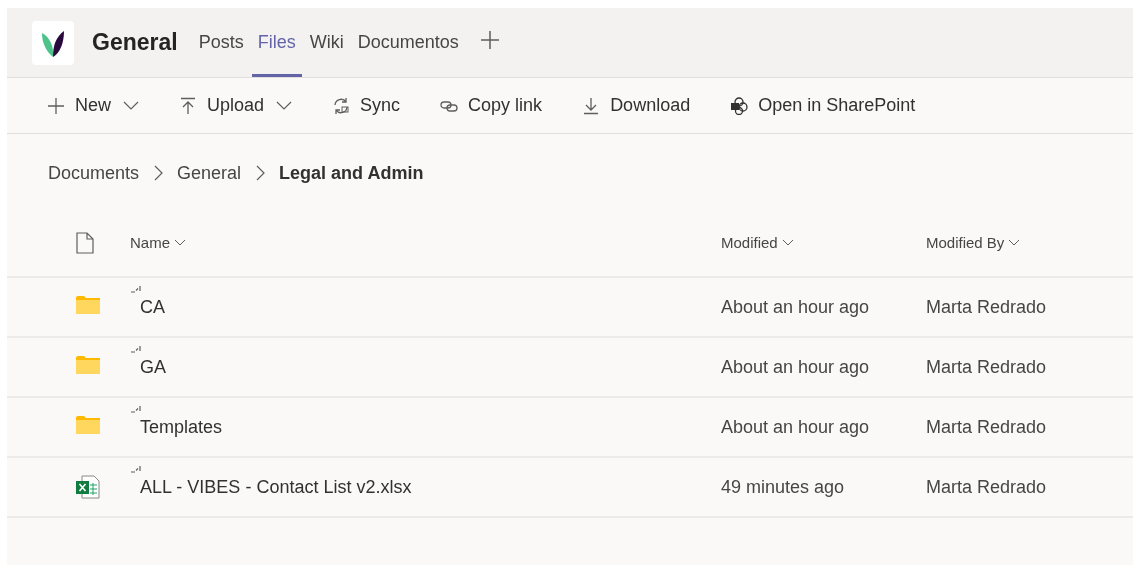  What do you see at coordinates (209, 173) in the screenshot?
I see `breadcrumb-item: General` at bounding box center [209, 173].